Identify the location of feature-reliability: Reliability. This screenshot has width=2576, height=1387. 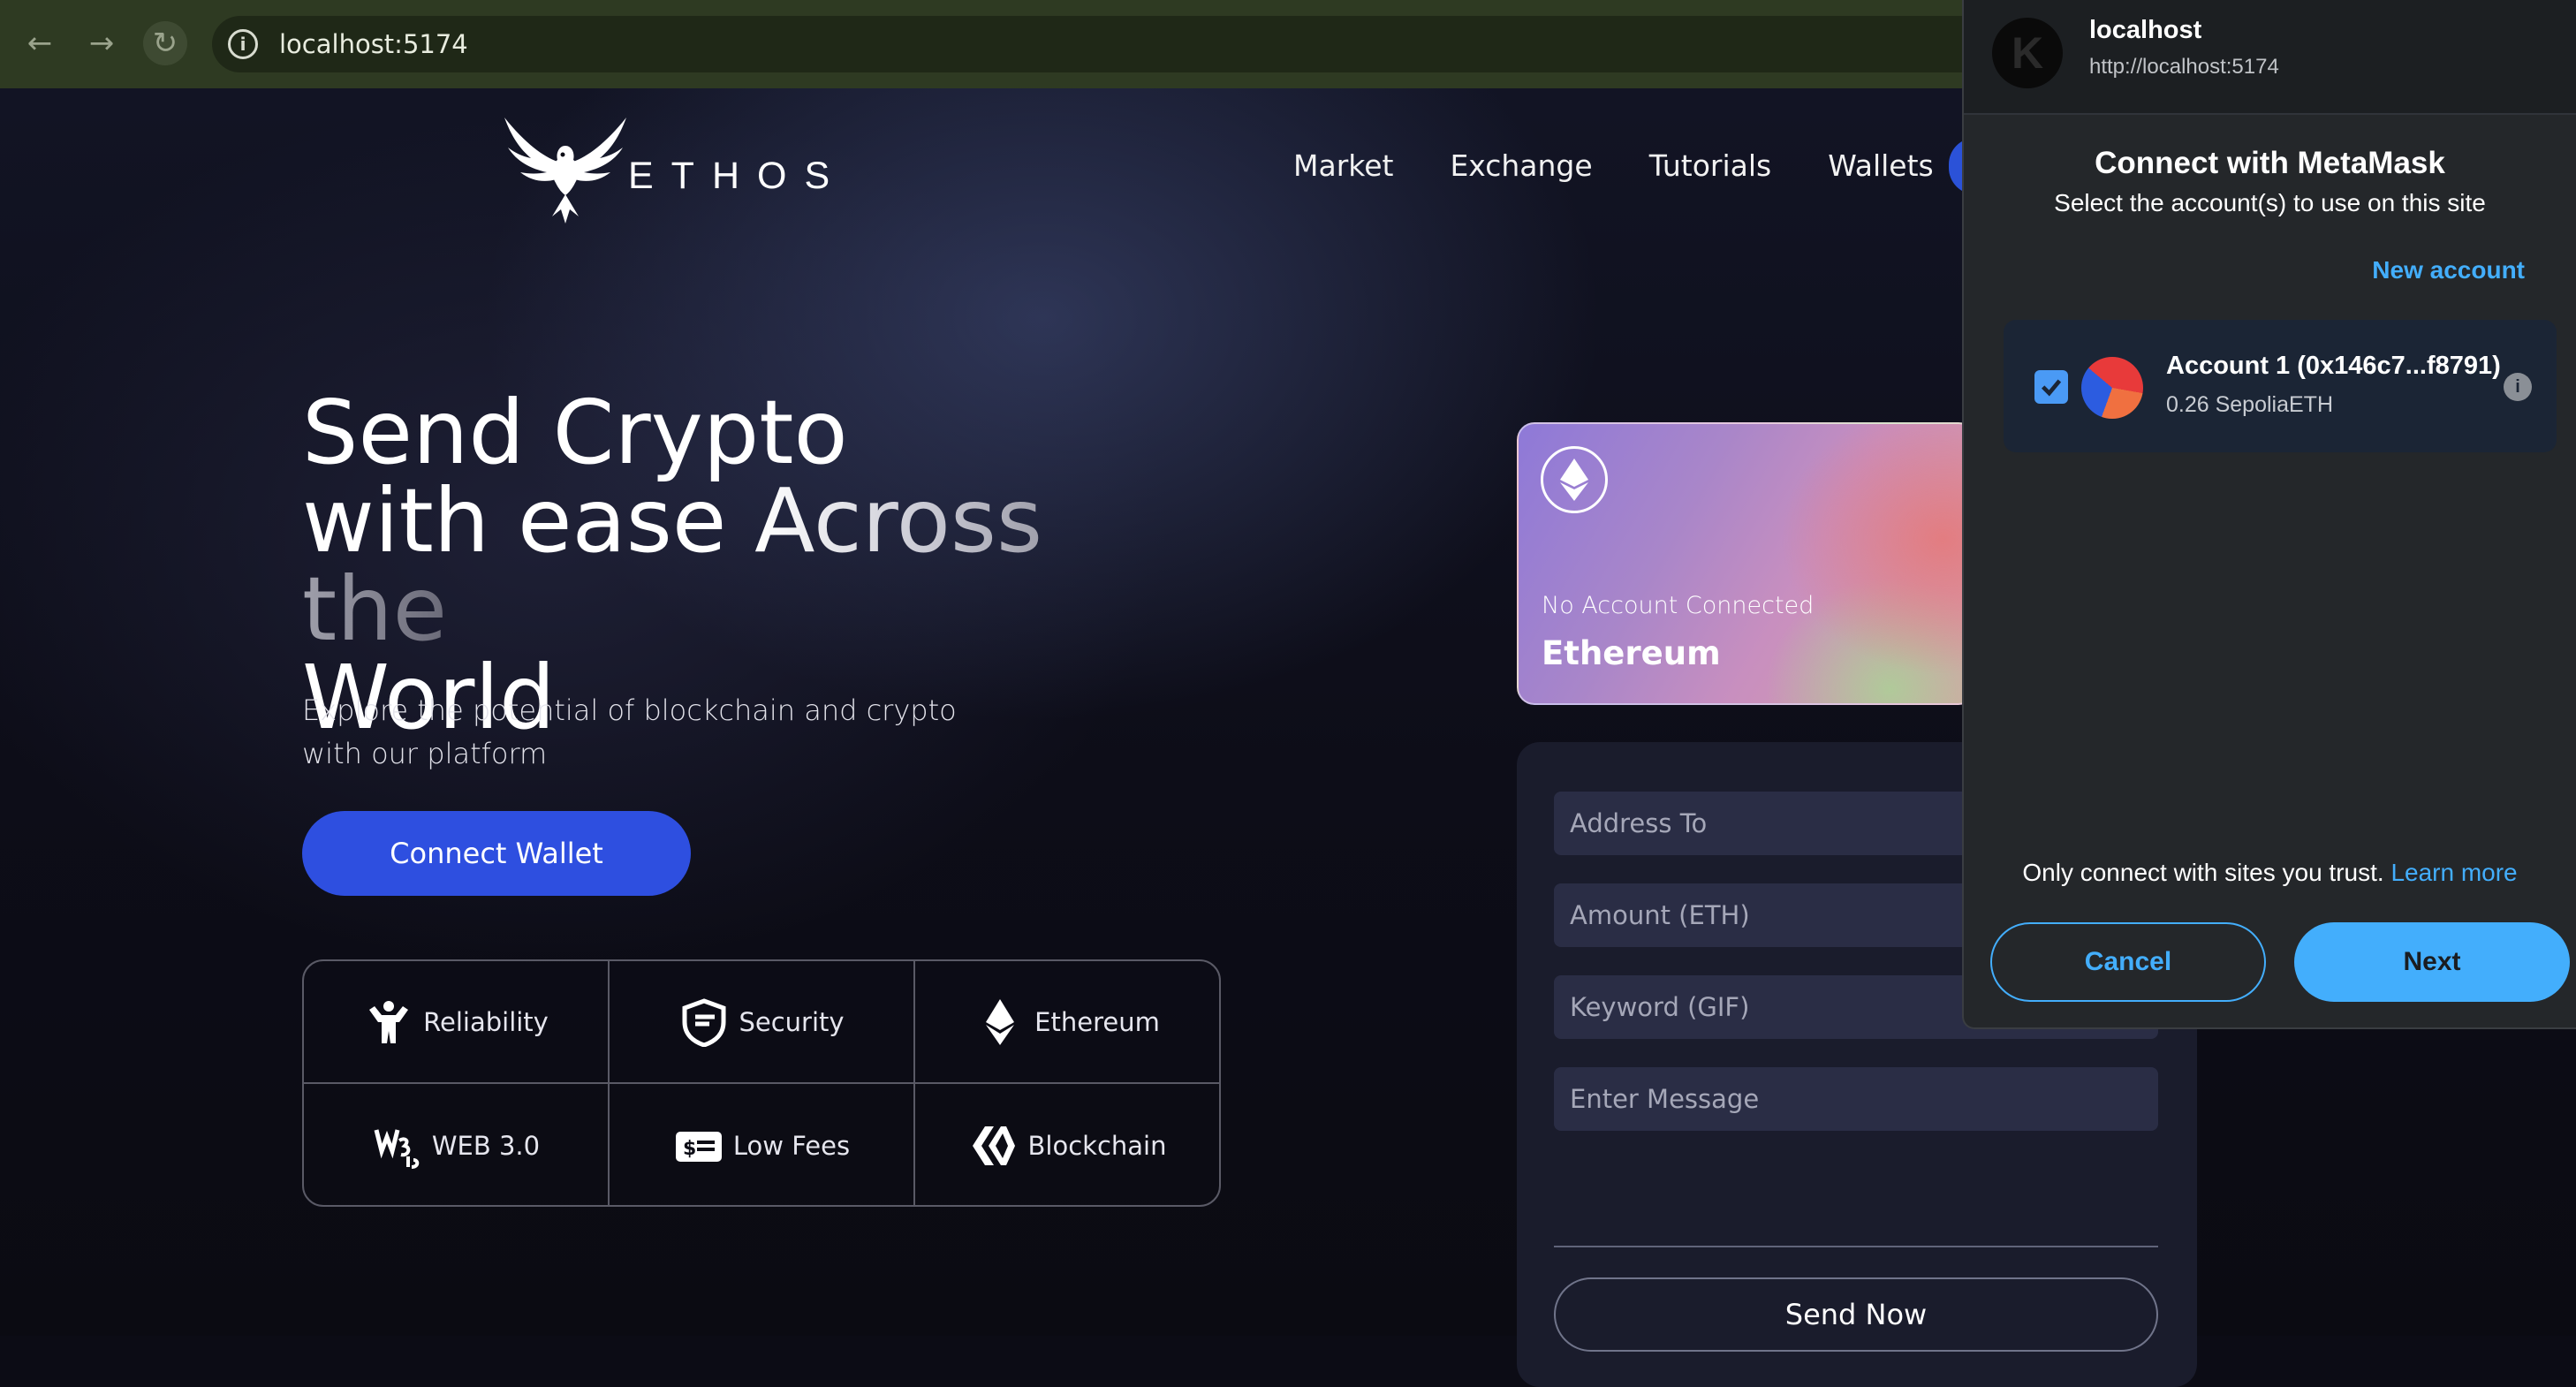
(457, 1022).